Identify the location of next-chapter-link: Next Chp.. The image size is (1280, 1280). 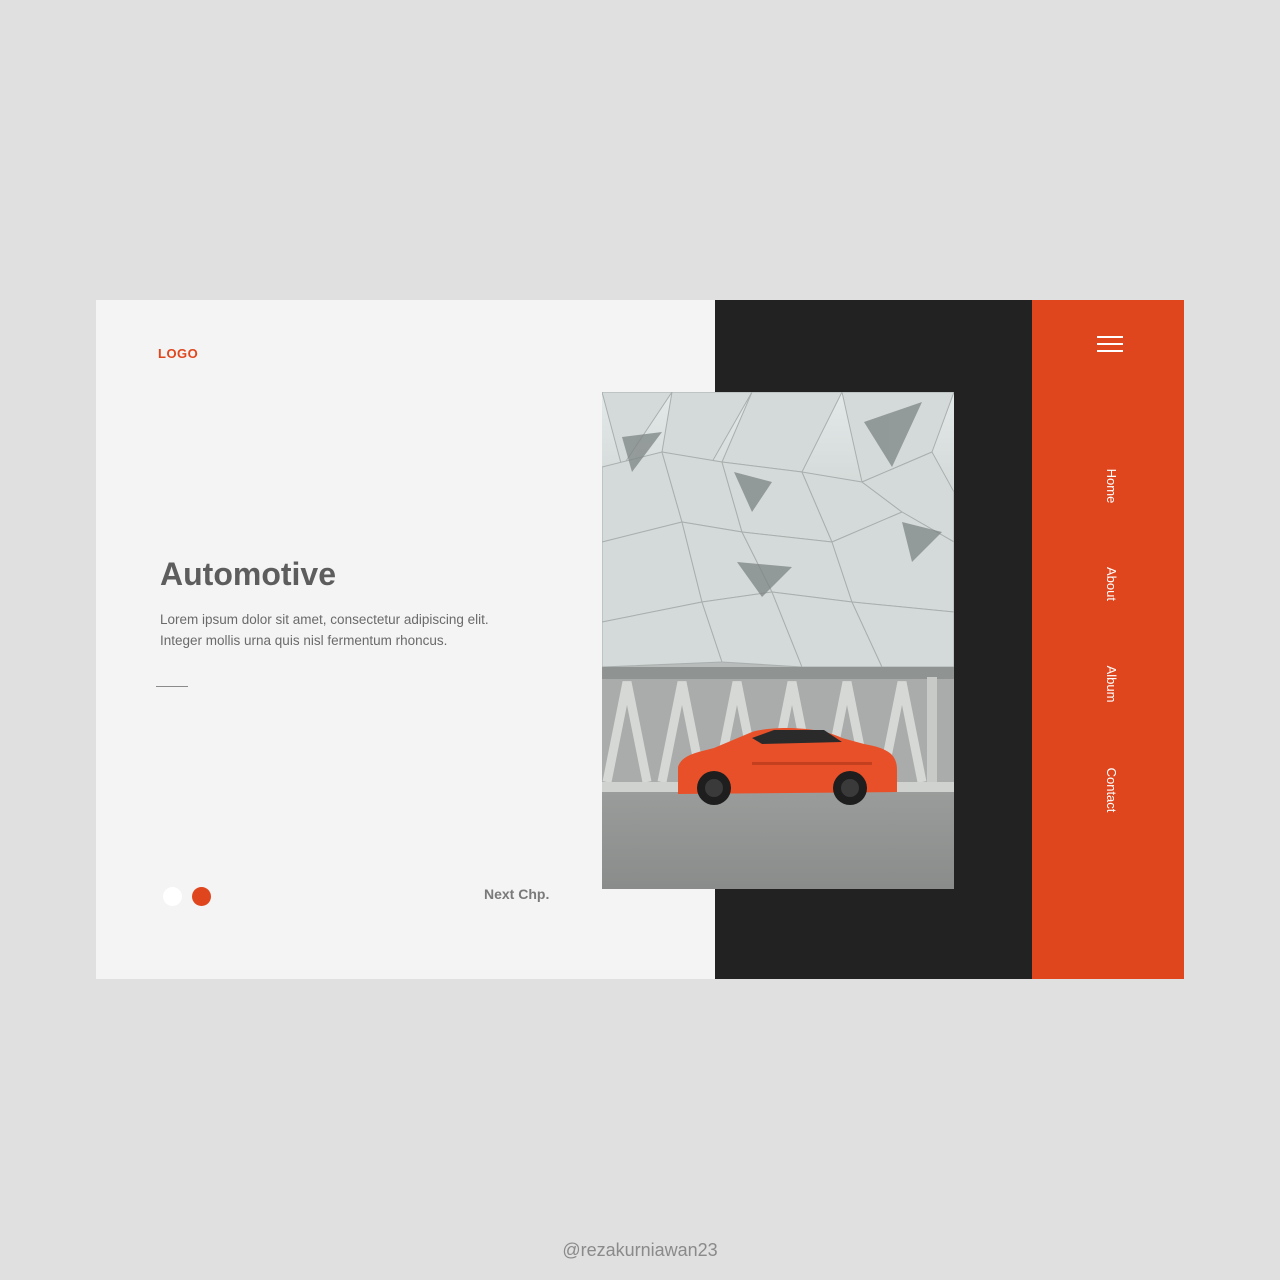
(516, 894).